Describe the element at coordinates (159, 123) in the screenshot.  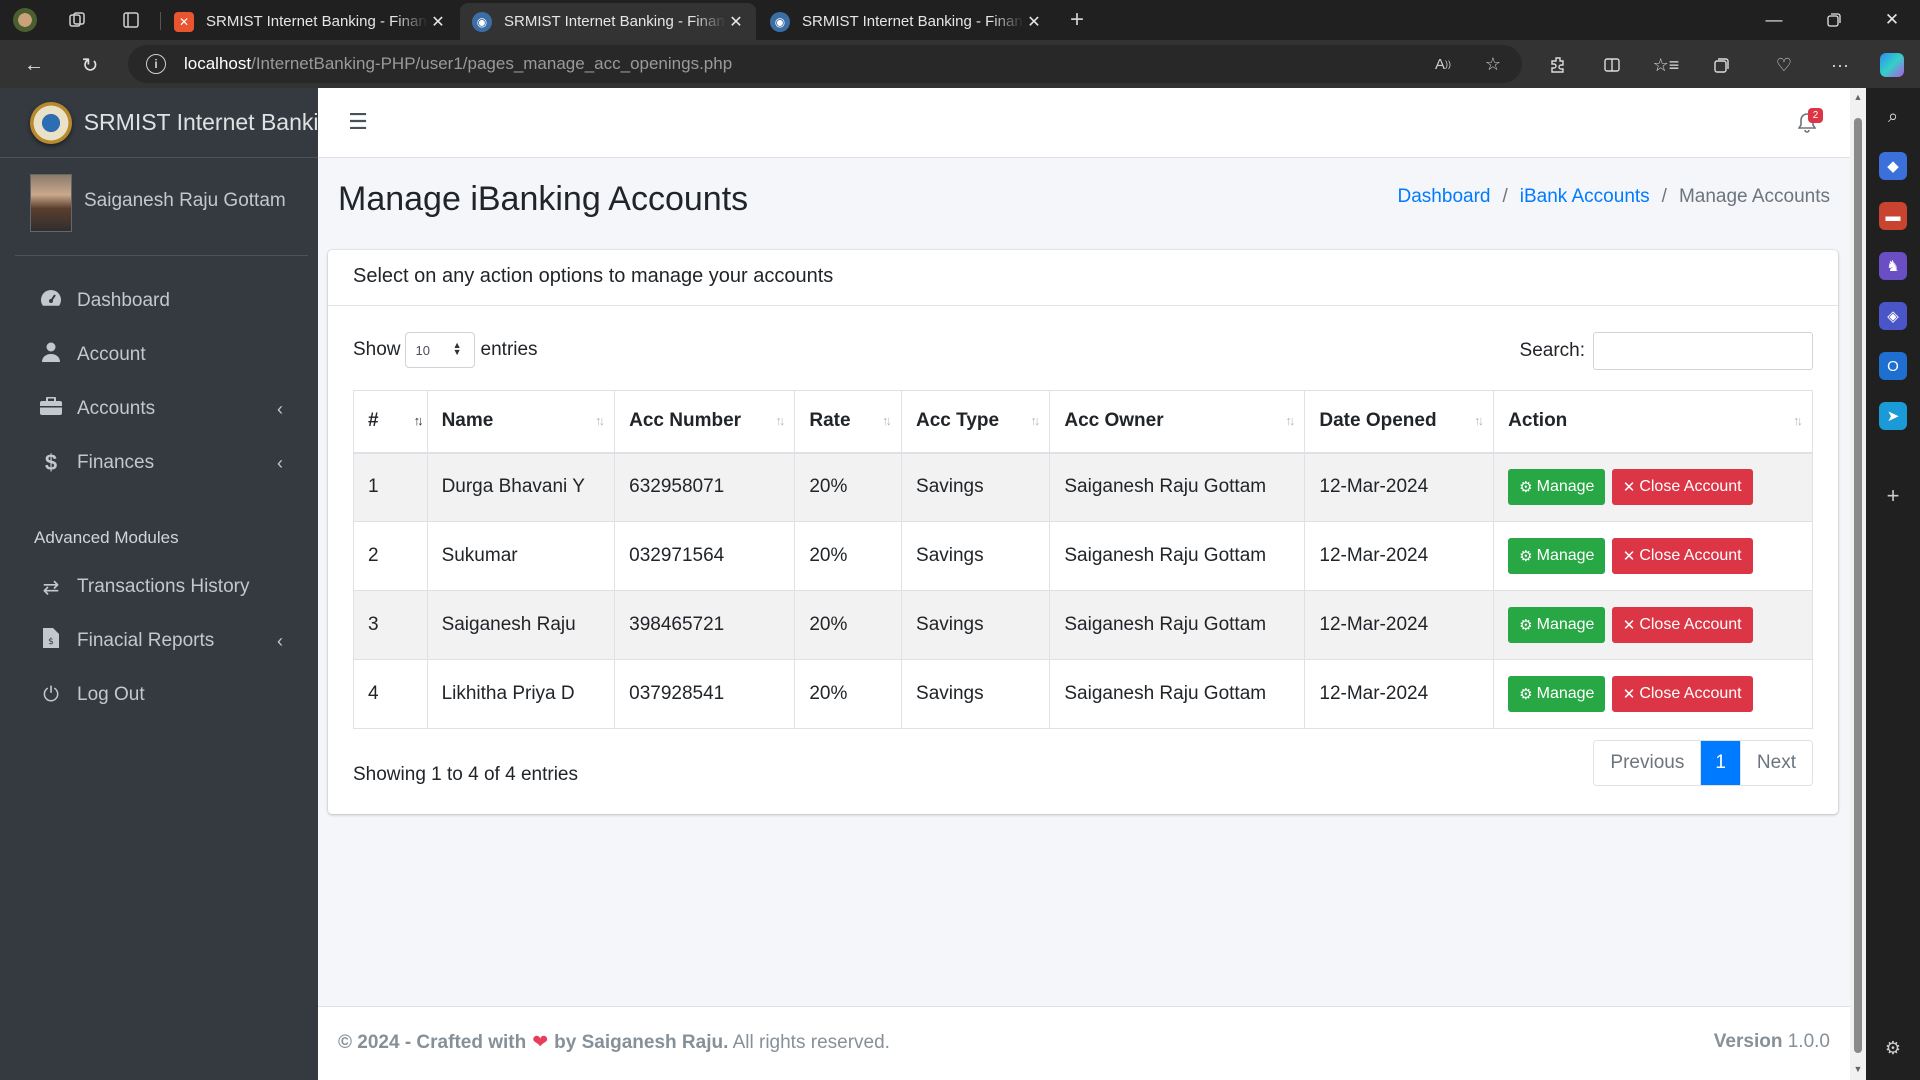
I see `brand-link: SRMIST Internet Banking` at that location.